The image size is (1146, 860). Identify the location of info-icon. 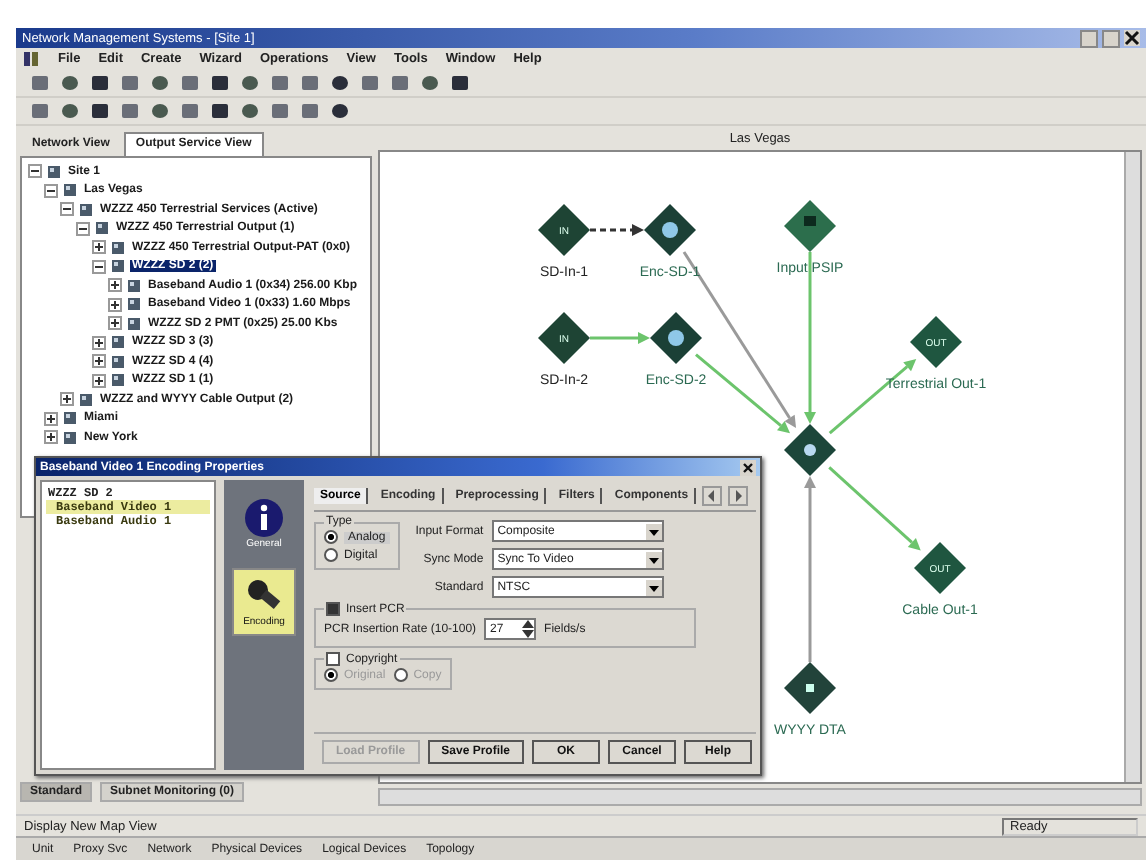
(264, 518).